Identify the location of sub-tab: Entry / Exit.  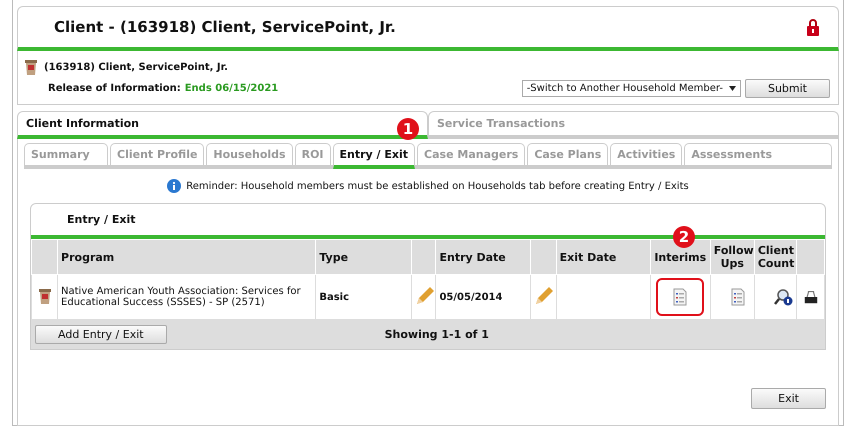
(374, 156).